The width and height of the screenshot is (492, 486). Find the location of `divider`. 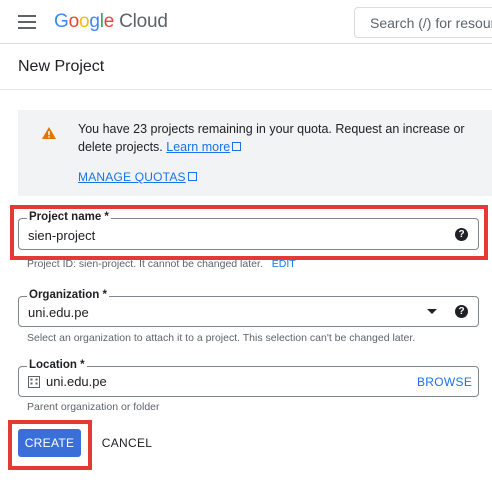

divider is located at coordinates (246, 89).